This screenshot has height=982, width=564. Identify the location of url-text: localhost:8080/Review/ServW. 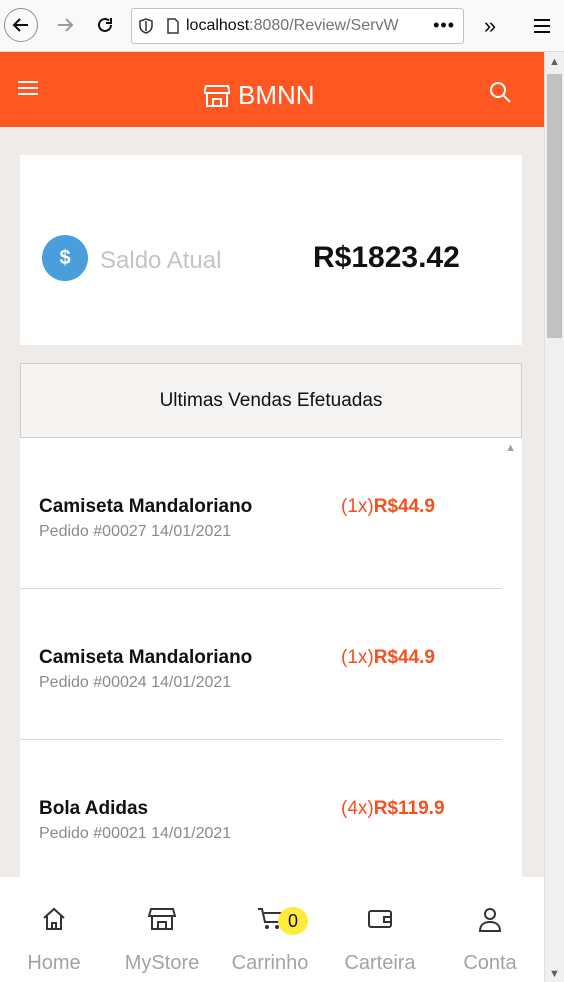
(299, 26).